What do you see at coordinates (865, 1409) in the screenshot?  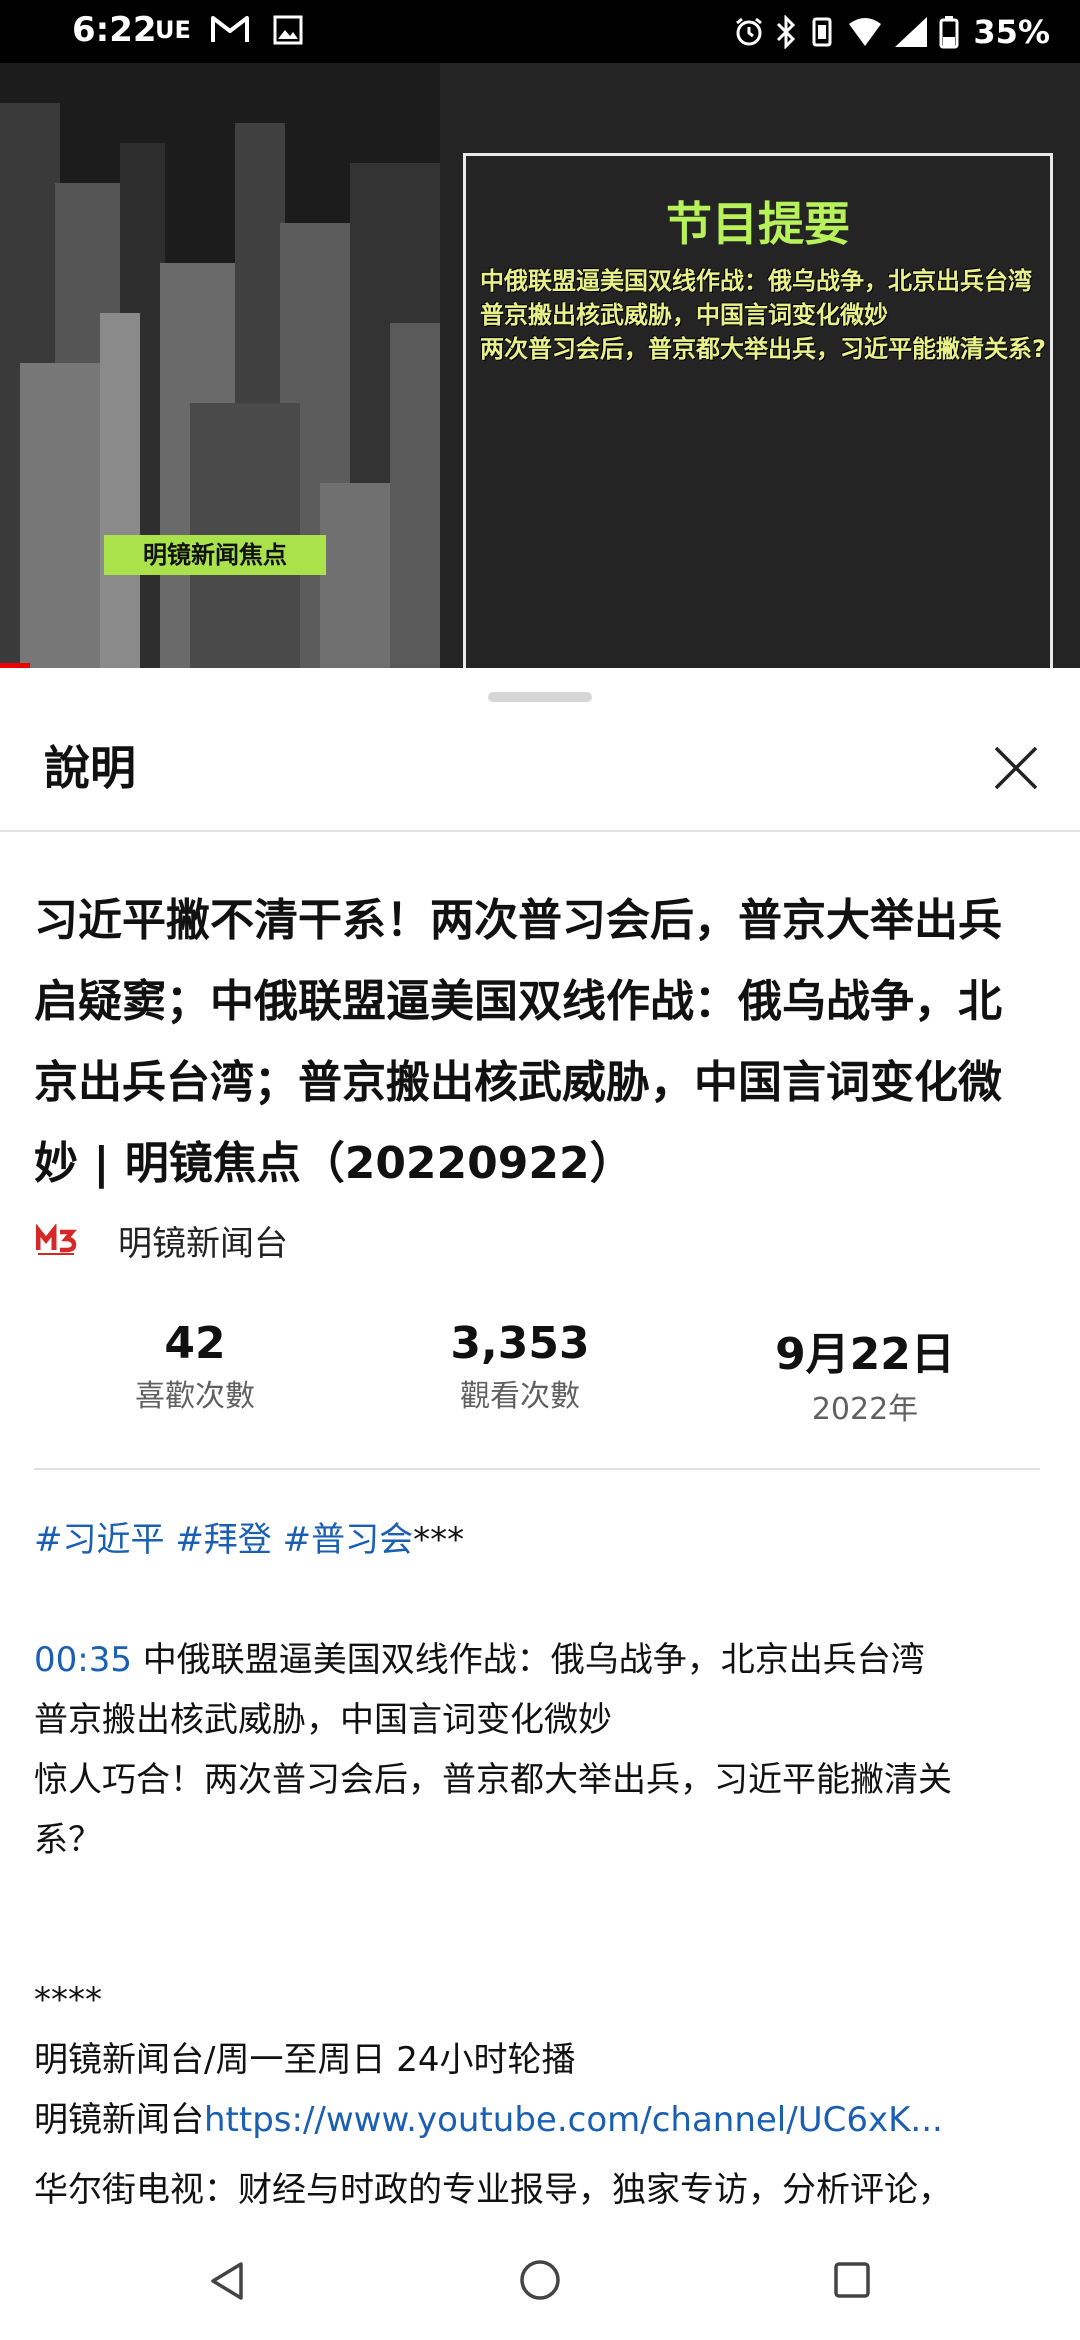 I see `publish-year: 2022年` at bounding box center [865, 1409].